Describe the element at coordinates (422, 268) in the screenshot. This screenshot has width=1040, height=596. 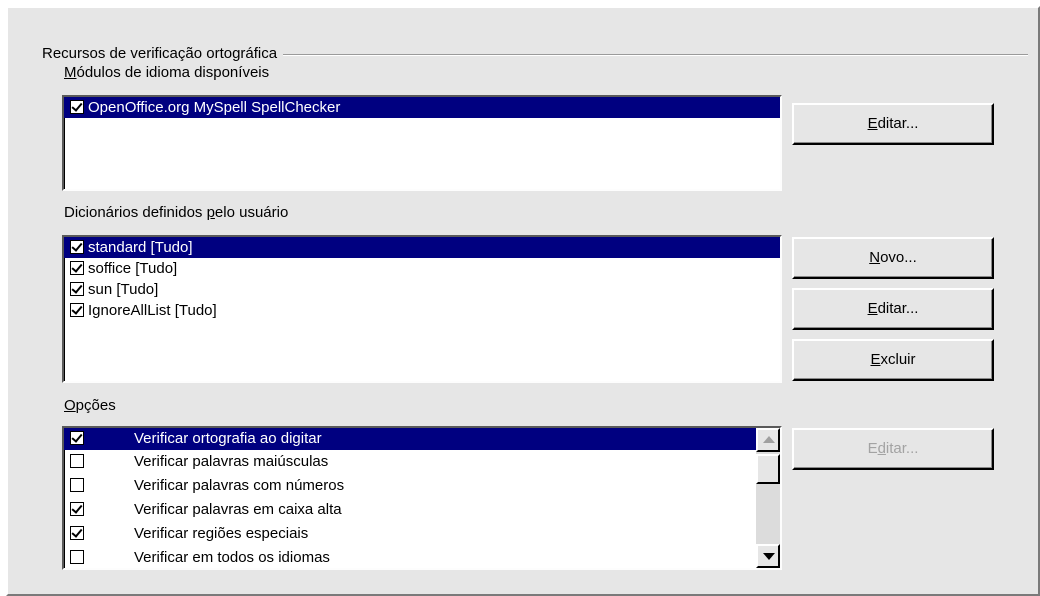
I see `list-item: soffice [Tudo]` at that location.